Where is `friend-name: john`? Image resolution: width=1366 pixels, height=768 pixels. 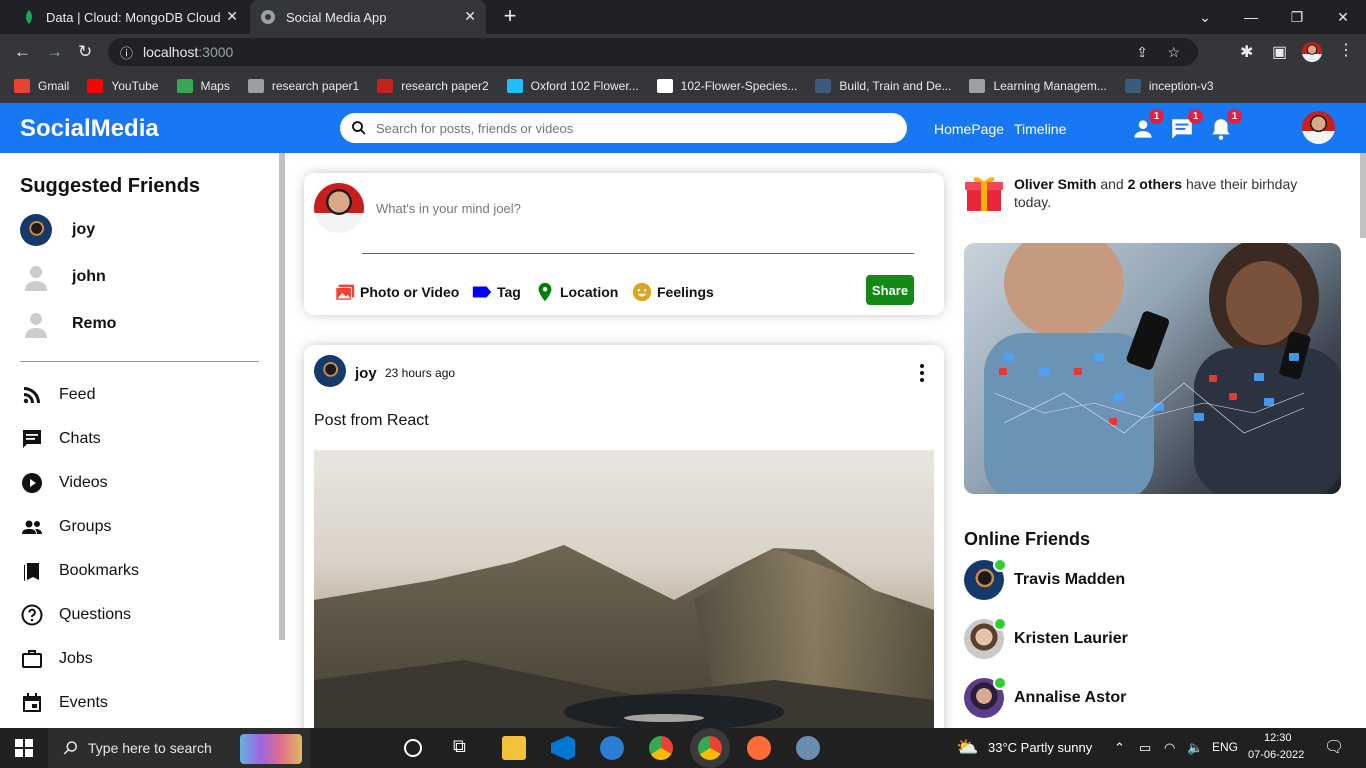
friend-name: john is located at coordinates (89, 276).